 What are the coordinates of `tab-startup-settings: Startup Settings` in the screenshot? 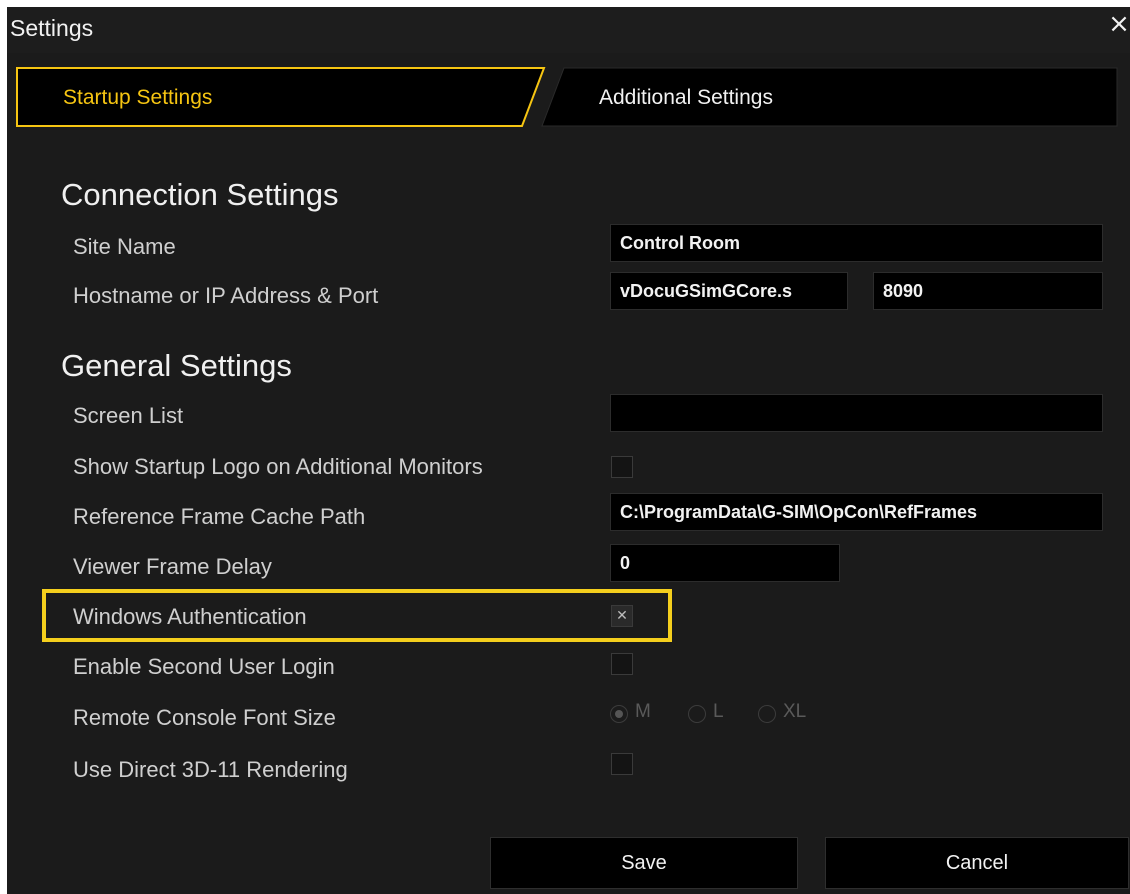 It's located at (137, 98).